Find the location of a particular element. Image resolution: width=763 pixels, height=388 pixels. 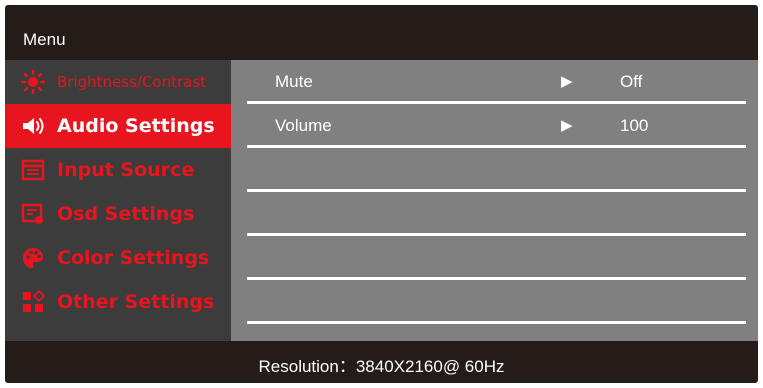

sidebar-item-color-settings: Color Settings is located at coordinates (118, 258).